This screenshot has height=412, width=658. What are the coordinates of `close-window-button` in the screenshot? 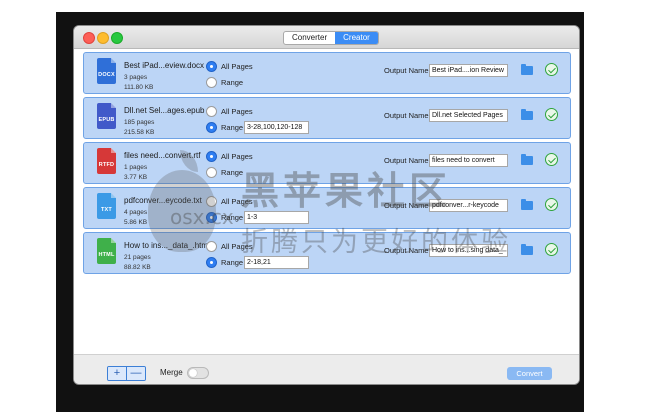 It's located at (89, 38).